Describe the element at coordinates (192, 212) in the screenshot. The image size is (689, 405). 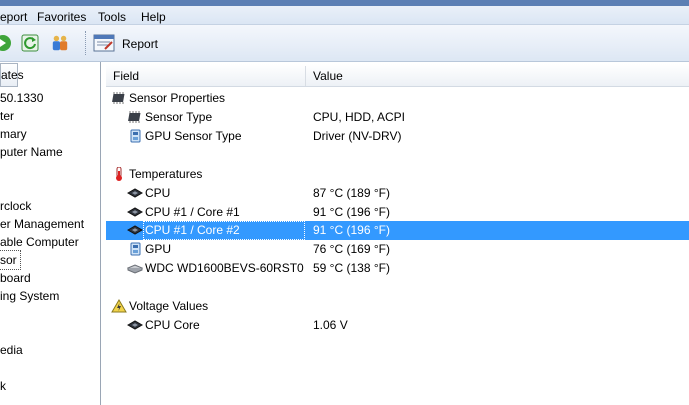
I see `row-field: CPU #1 / Core #1` at that location.